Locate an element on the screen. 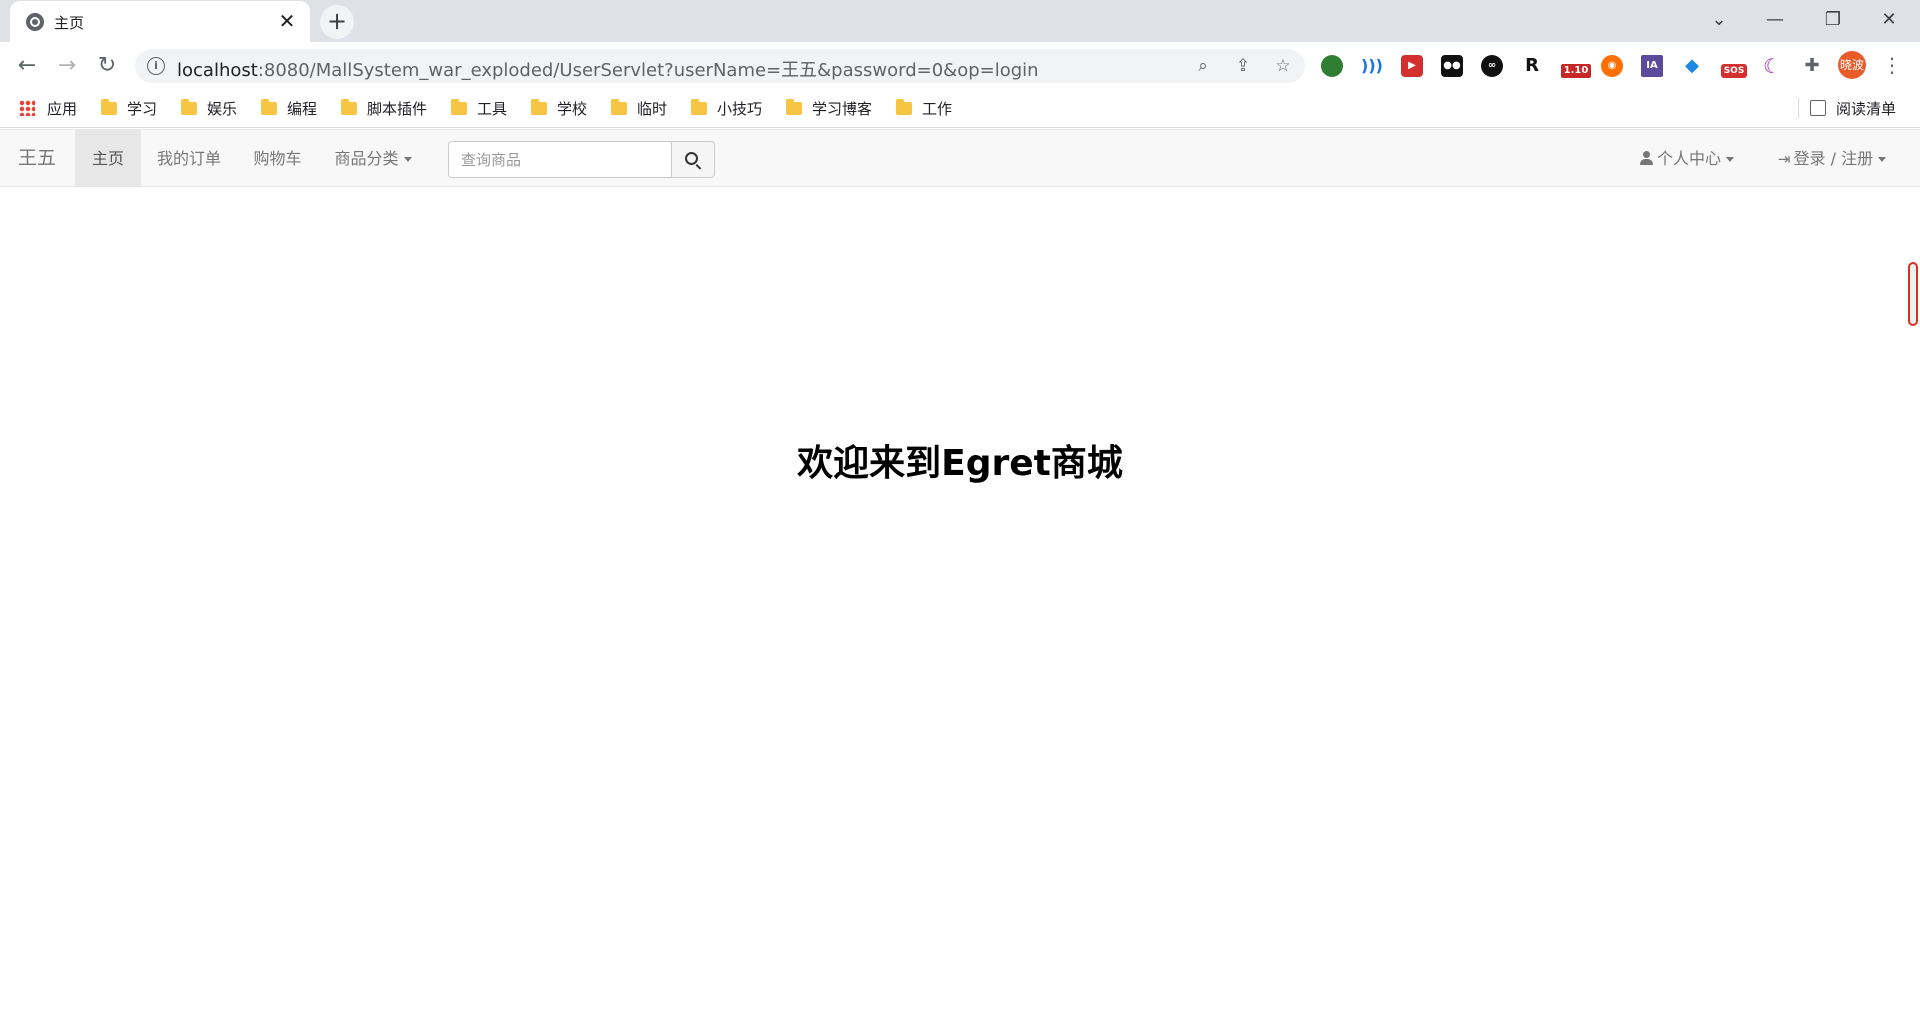  extension-wave-icon: ))) is located at coordinates (1372, 66).